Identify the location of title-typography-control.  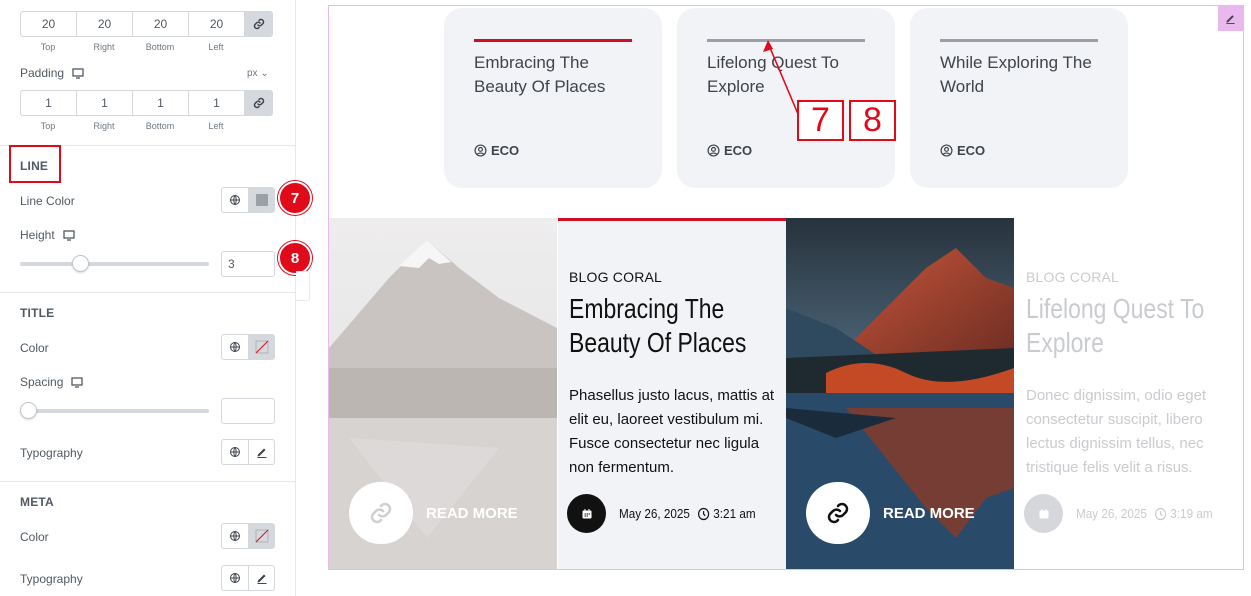
(248, 452).